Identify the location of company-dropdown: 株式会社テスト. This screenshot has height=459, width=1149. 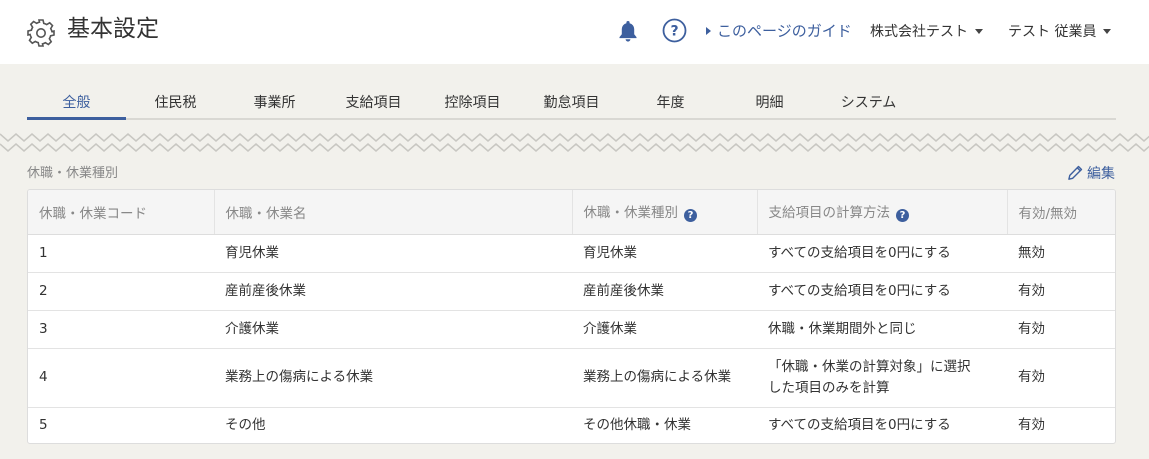
(926, 31).